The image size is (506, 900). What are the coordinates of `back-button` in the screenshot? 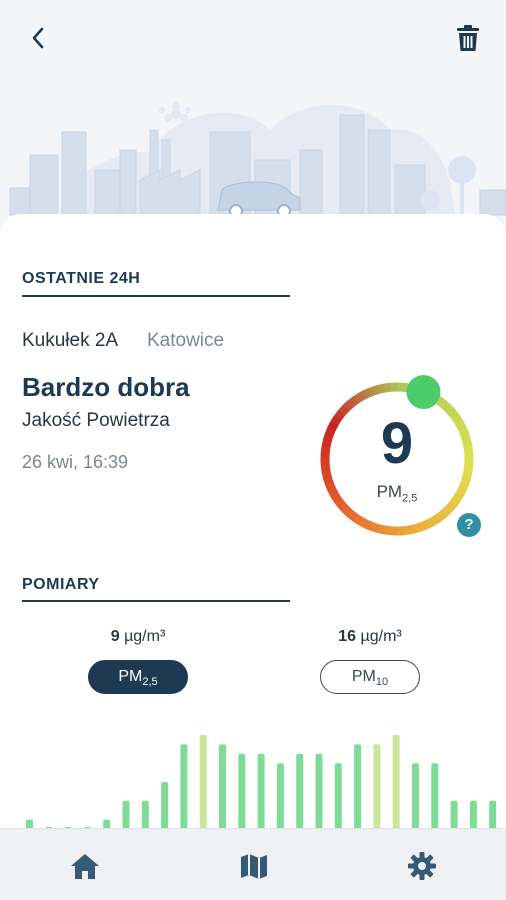 It's located at (38, 38).